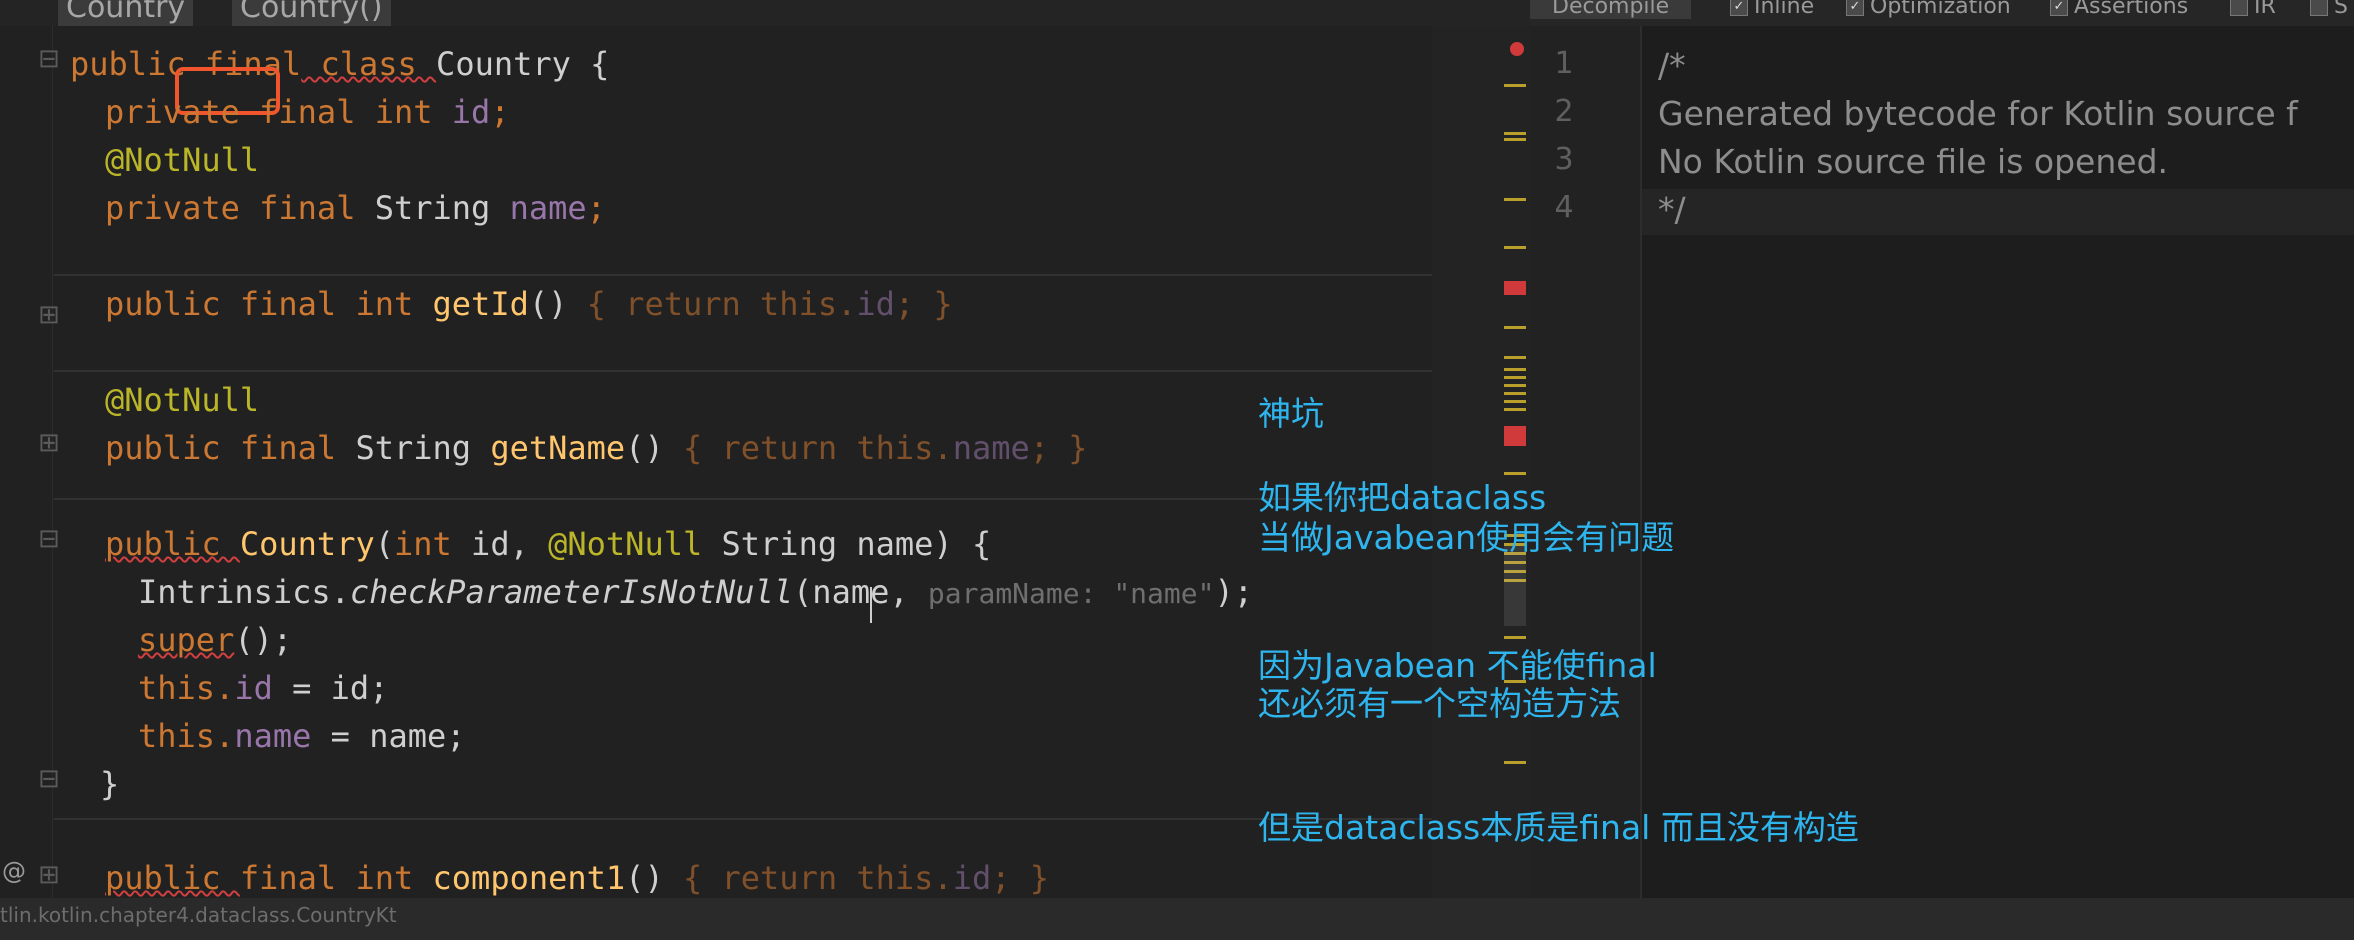  What do you see at coordinates (1481, 462) in the screenshot?
I see `error-stripe` at bounding box center [1481, 462].